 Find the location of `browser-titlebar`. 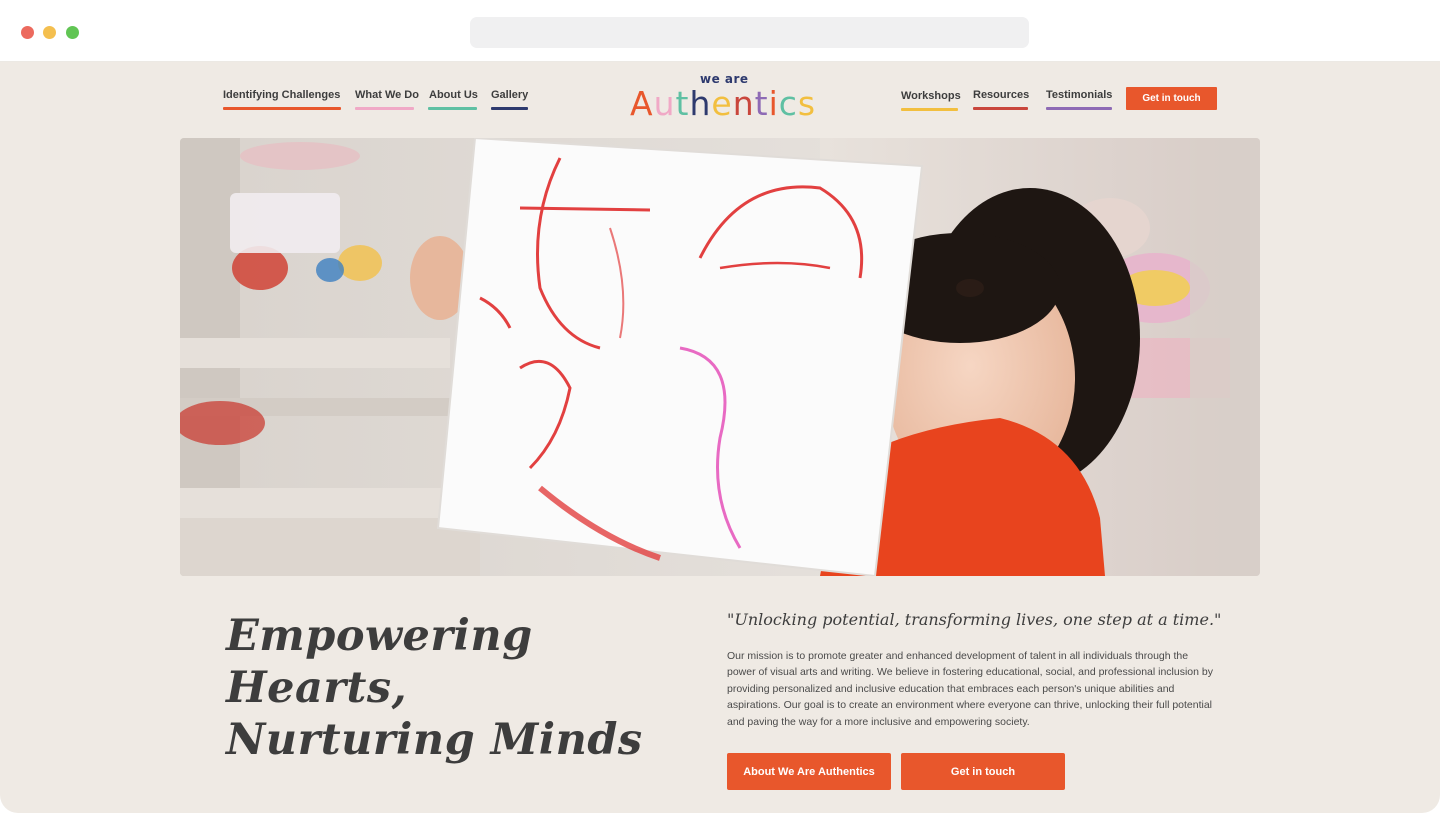

browser-titlebar is located at coordinates (720, 31).